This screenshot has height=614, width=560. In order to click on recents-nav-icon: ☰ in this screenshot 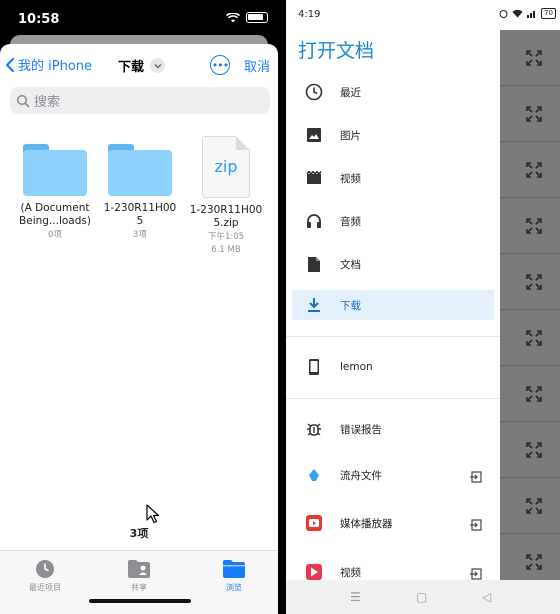, I will do `click(355, 597)`.